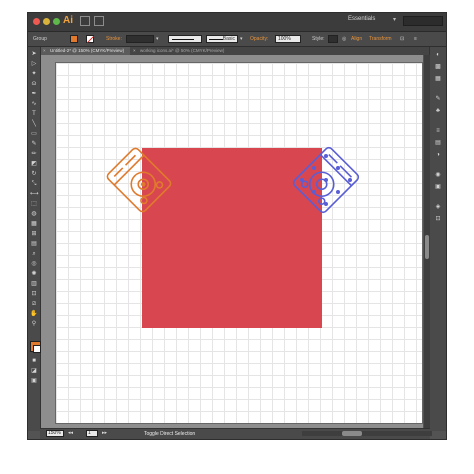 The height and width of the screenshot is (474, 474). I want to click on pencil-tool-icon: ✏, so click(34, 154).